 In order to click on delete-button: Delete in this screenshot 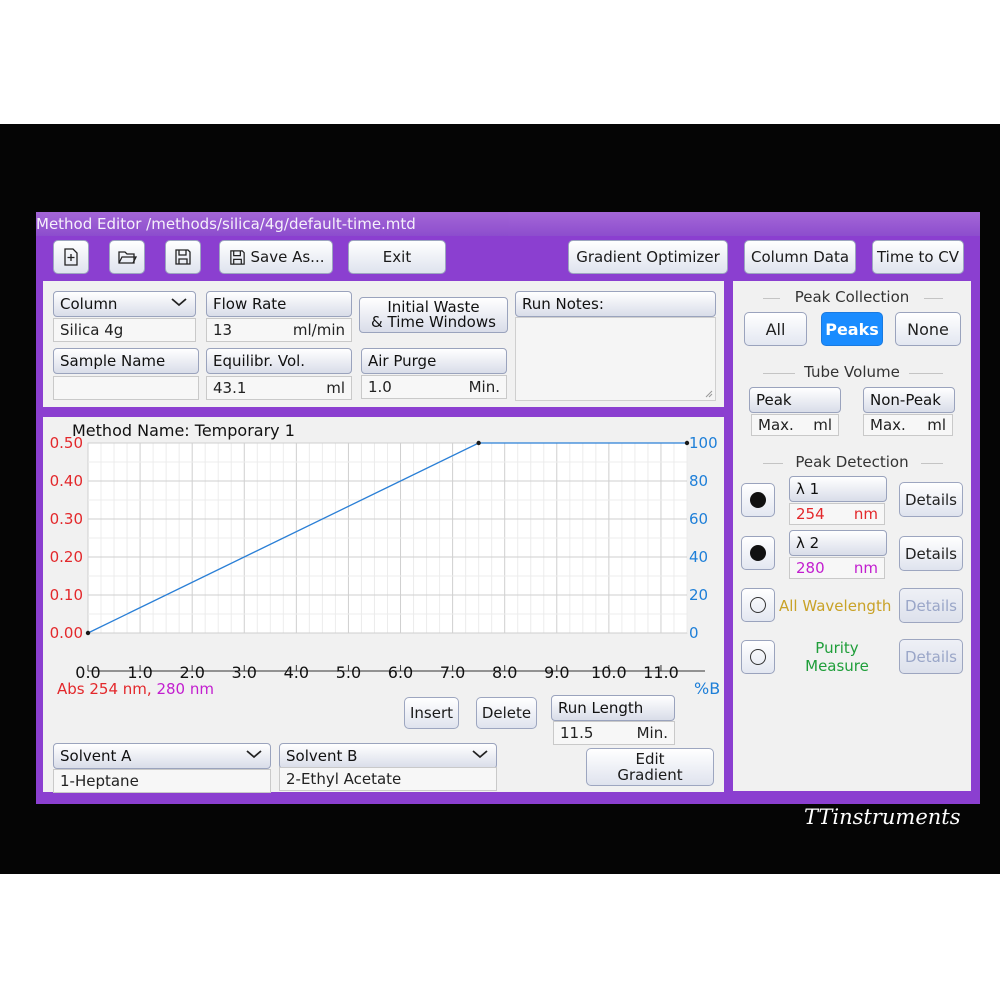, I will do `click(506, 713)`.